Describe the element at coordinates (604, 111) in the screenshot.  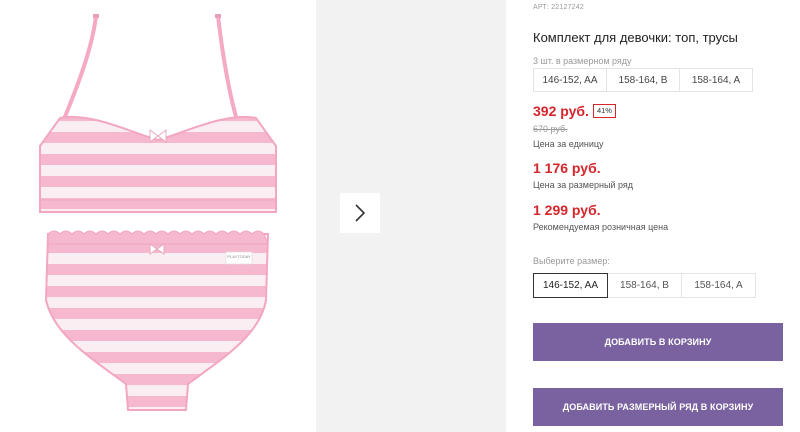
I see `discount-badge: 41%` at that location.